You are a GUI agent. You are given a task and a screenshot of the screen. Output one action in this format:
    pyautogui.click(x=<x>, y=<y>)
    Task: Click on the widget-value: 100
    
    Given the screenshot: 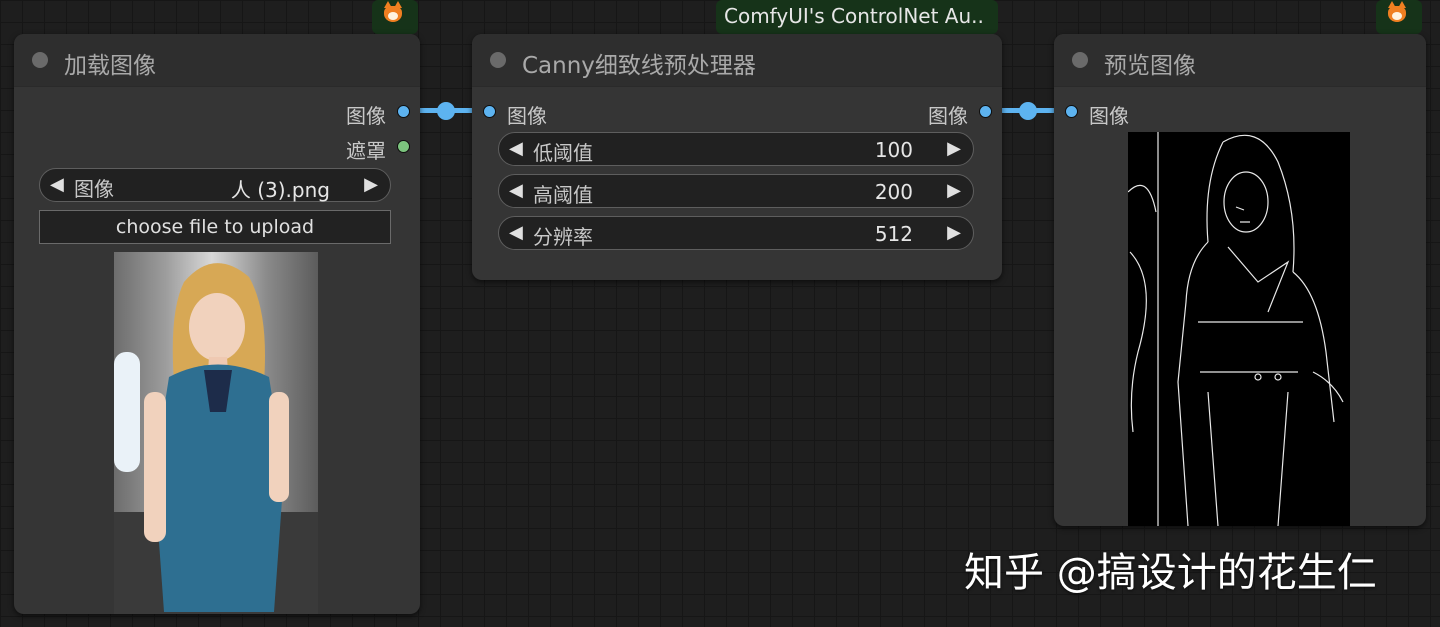 What is the action you would take?
    pyautogui.click(x=893, y=150)
    